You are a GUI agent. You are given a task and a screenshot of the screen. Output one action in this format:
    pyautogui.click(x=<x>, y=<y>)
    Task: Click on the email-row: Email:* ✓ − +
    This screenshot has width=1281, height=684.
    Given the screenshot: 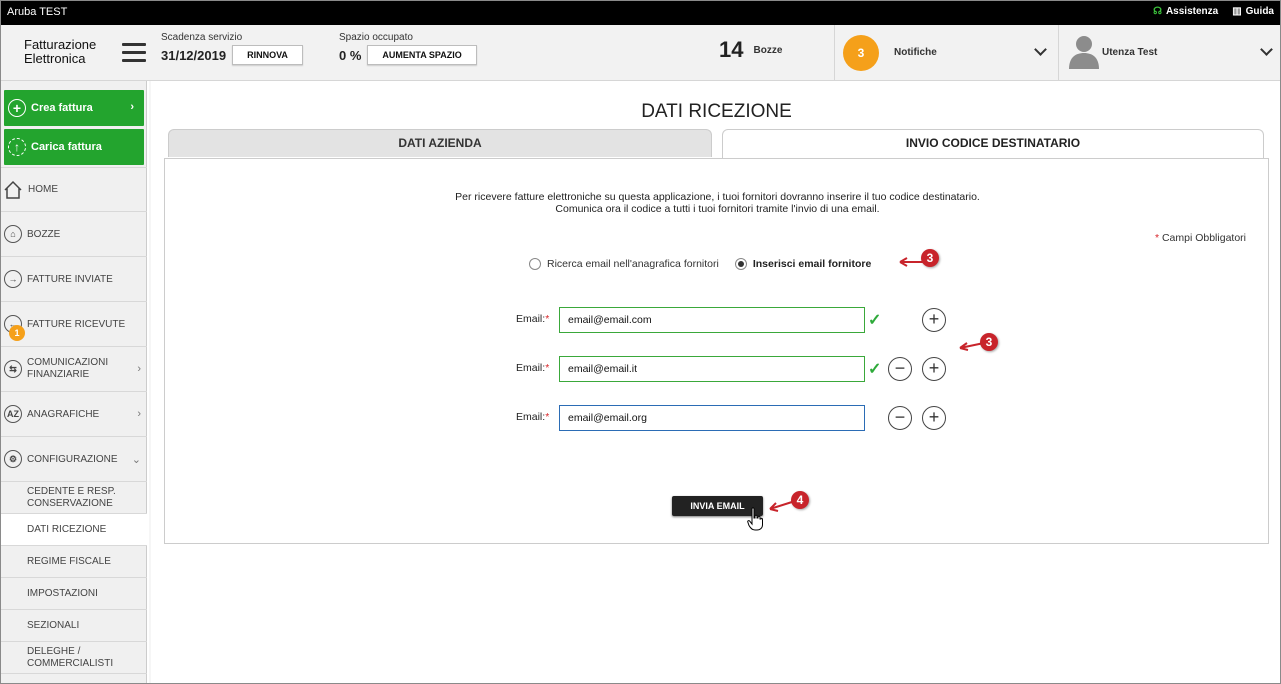 What is the action you would take?
    pyautogui.click(x=717, y=369)
    